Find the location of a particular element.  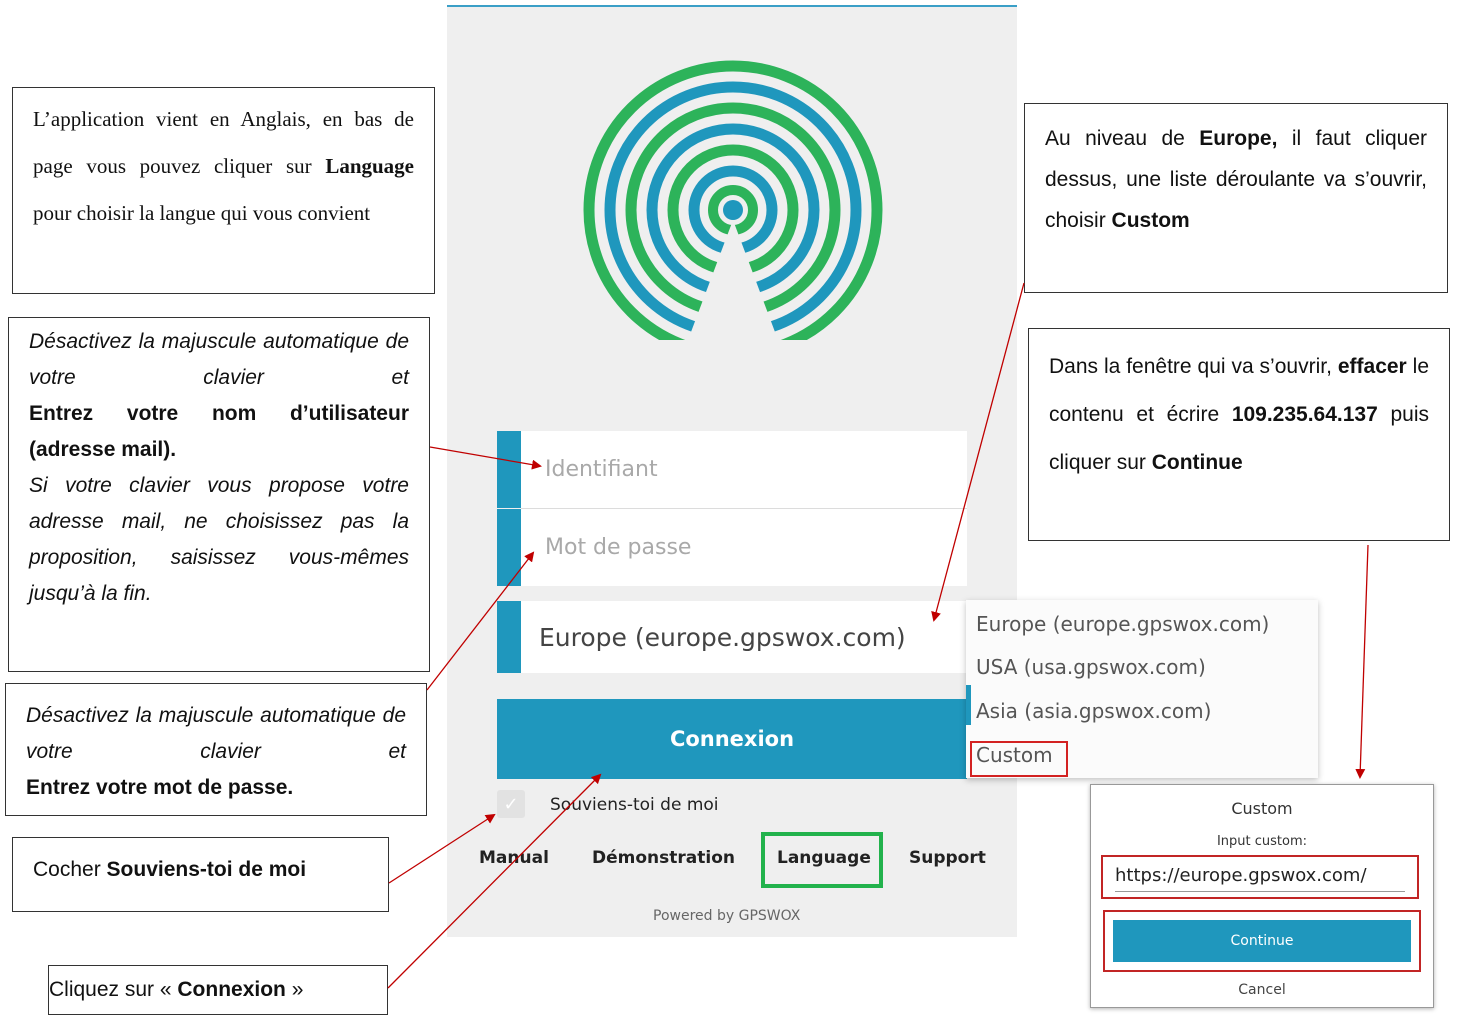

username-placeholder: Identifiant is located at coordinates (601, 469).